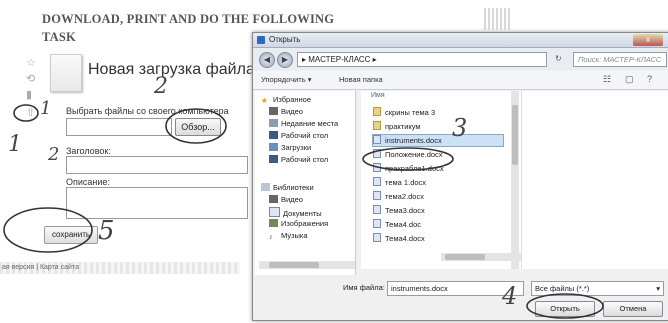  Describe the element at coordinates (607, 79) in the screenshot. I see `view-options-icon: ☷` at that location.